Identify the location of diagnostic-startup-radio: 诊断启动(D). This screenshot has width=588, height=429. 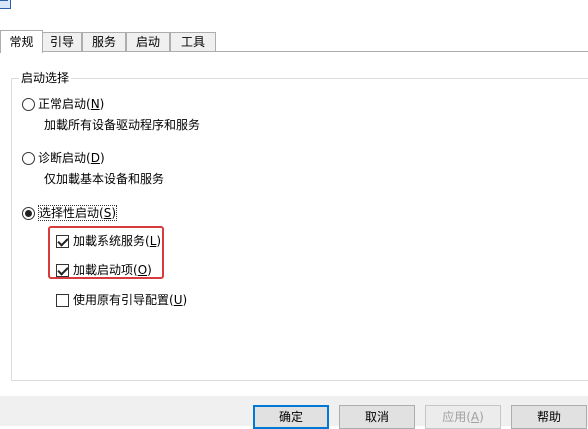
(63, 158).